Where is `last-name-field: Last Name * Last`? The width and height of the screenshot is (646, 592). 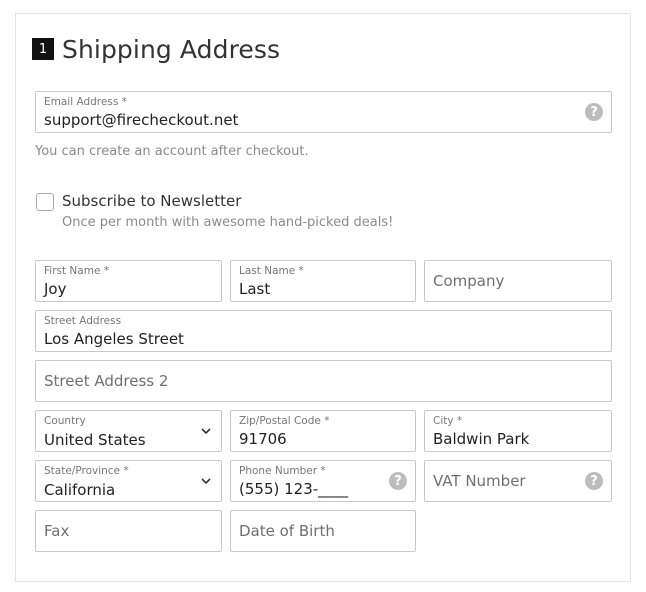
last-name-field: Last Name * Last is located at coordinates (323, 281).